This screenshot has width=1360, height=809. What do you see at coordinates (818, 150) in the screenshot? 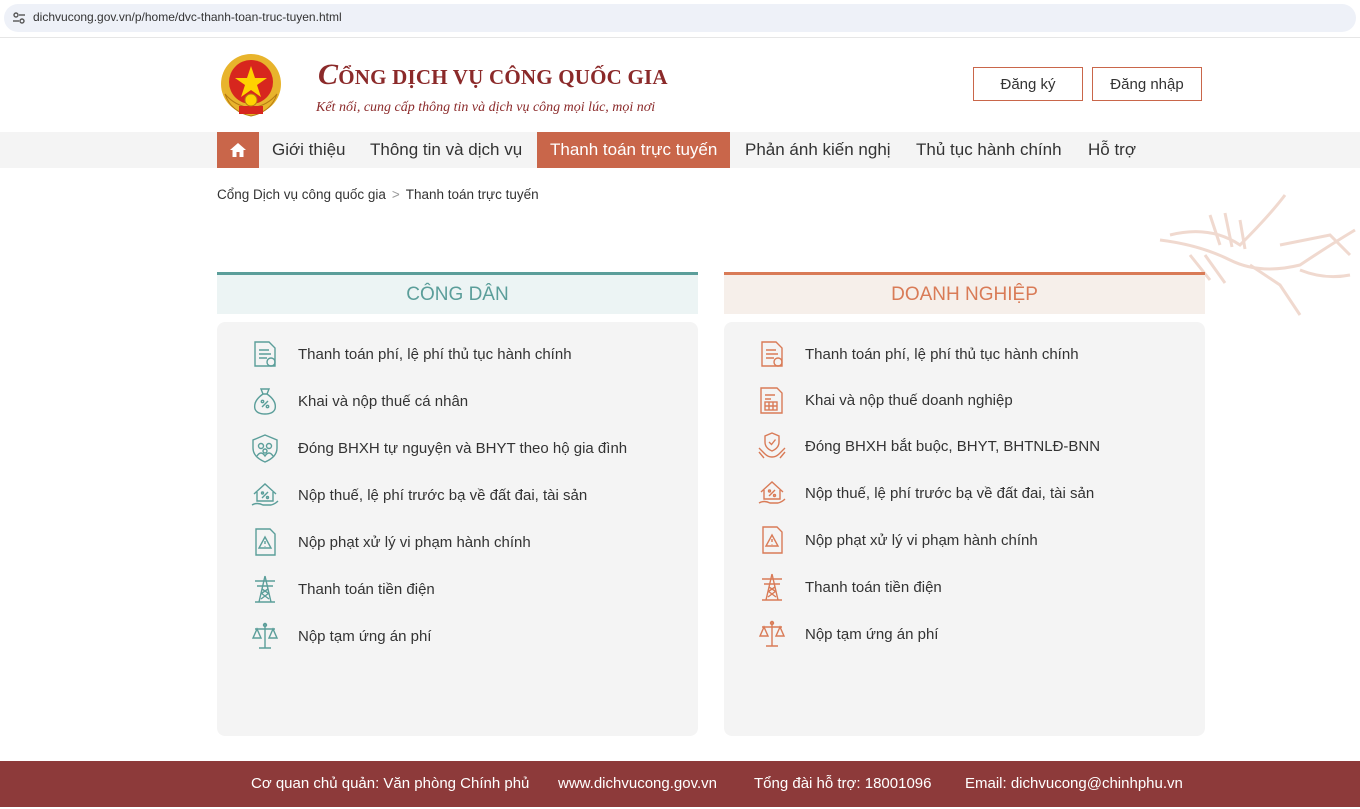
I see `nav-item-phan-anh-kien-nghi: Phản ánh kiến nghị` at bounding box center [818, 150].